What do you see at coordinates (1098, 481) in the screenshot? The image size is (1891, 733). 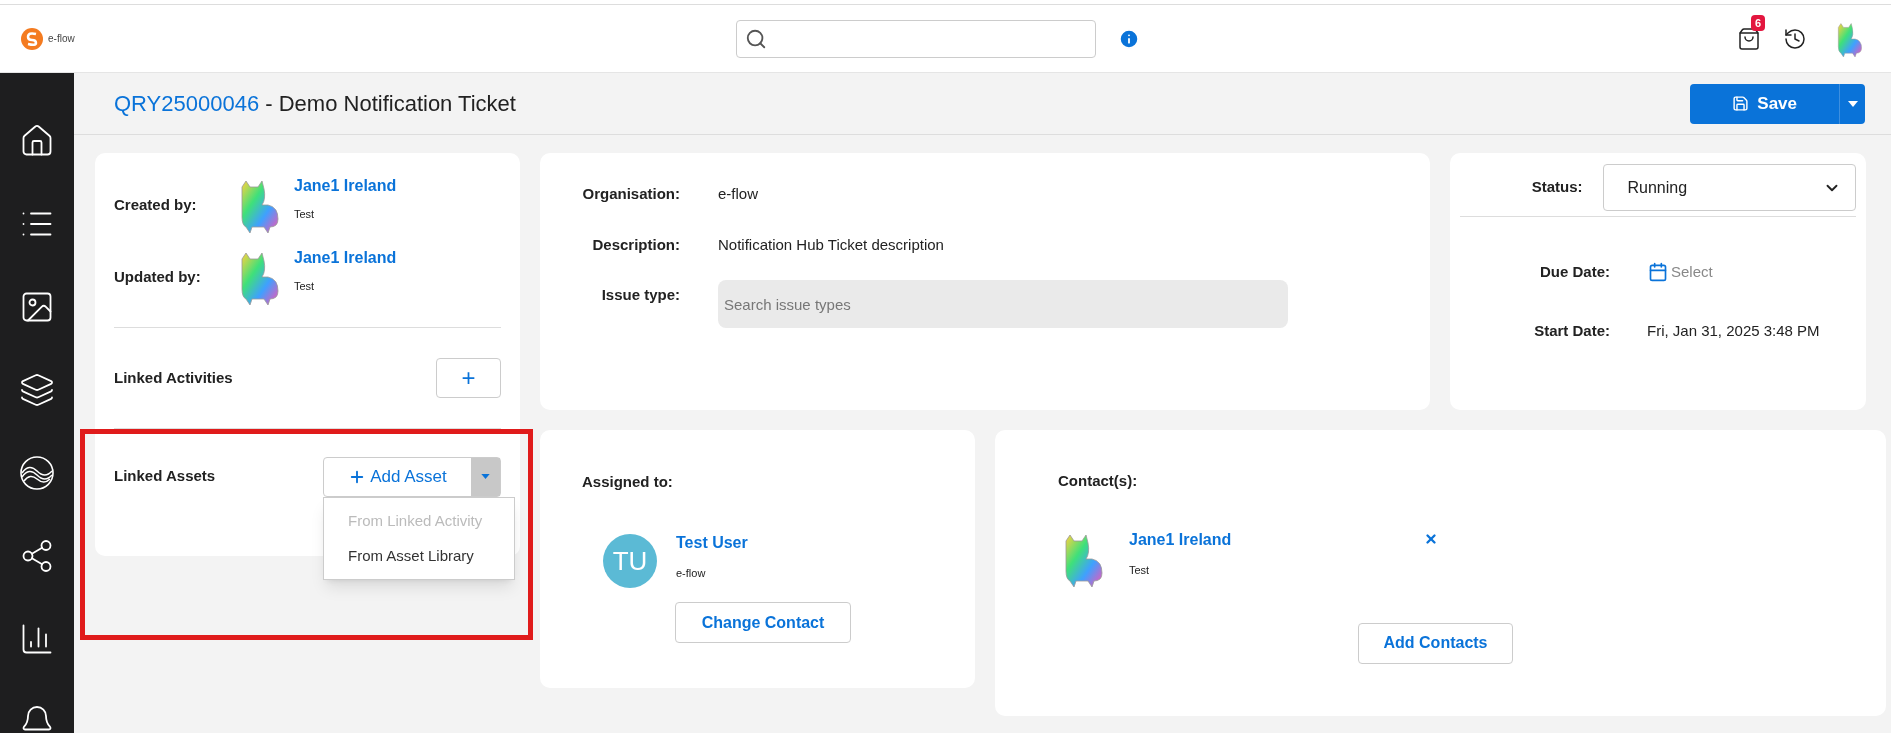 I see `section-label: Contact(s):` at bounding box center [1098, 481].